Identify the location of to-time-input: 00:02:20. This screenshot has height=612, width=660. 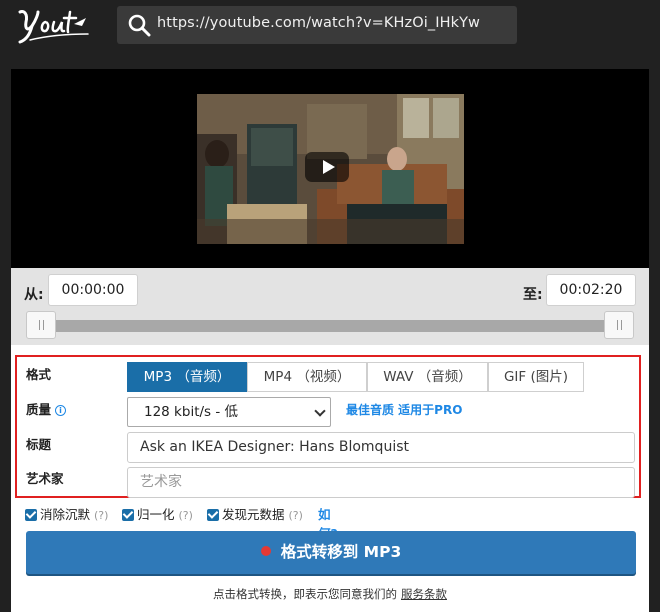
(591, 290).